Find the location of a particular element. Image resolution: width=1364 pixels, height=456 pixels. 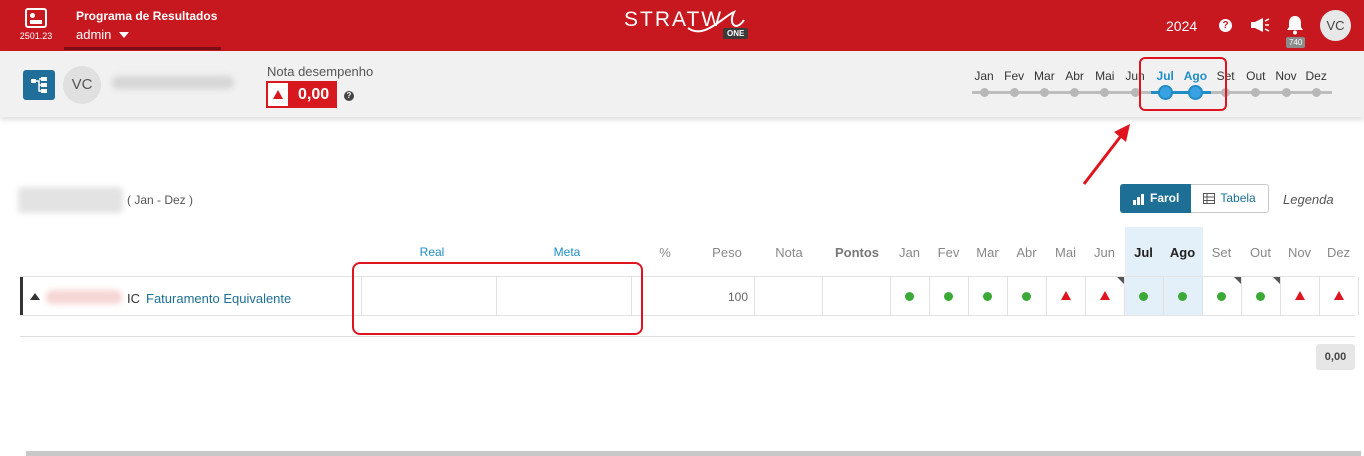

row-border-bottom is located at coordinates (687, 315).